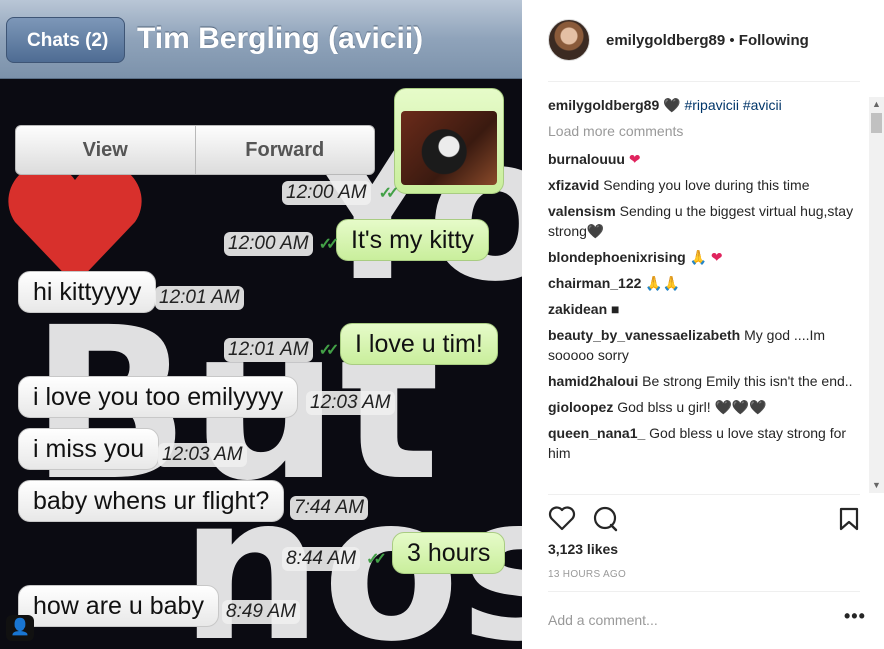 The image size is (884, 649). I want to click on following-button: Following, so click(774, 40).